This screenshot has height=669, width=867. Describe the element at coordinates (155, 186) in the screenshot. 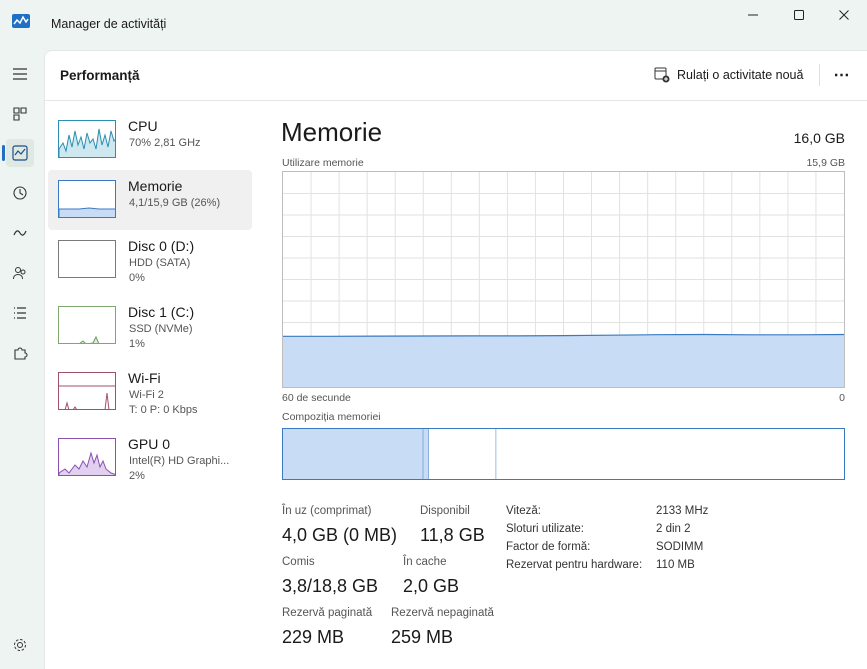

I see `resource-name: Memorie` at that location.